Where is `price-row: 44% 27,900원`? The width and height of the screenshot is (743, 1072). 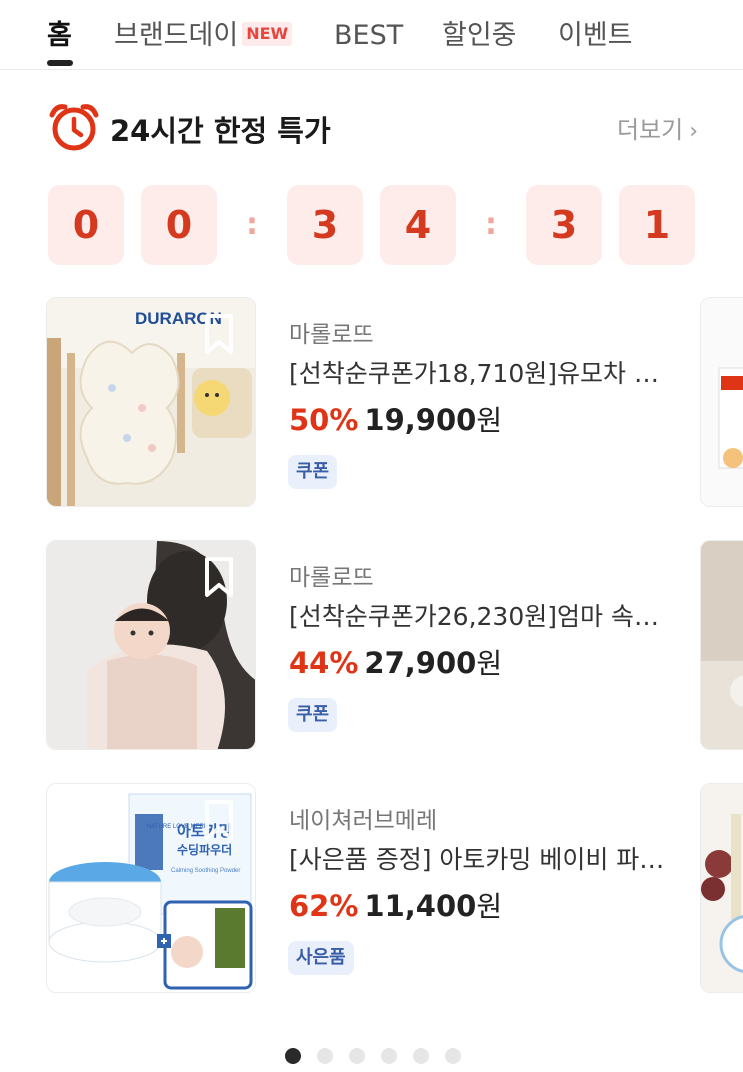
price-row: 44% 27,900원 is located at coordinates (395, 662).